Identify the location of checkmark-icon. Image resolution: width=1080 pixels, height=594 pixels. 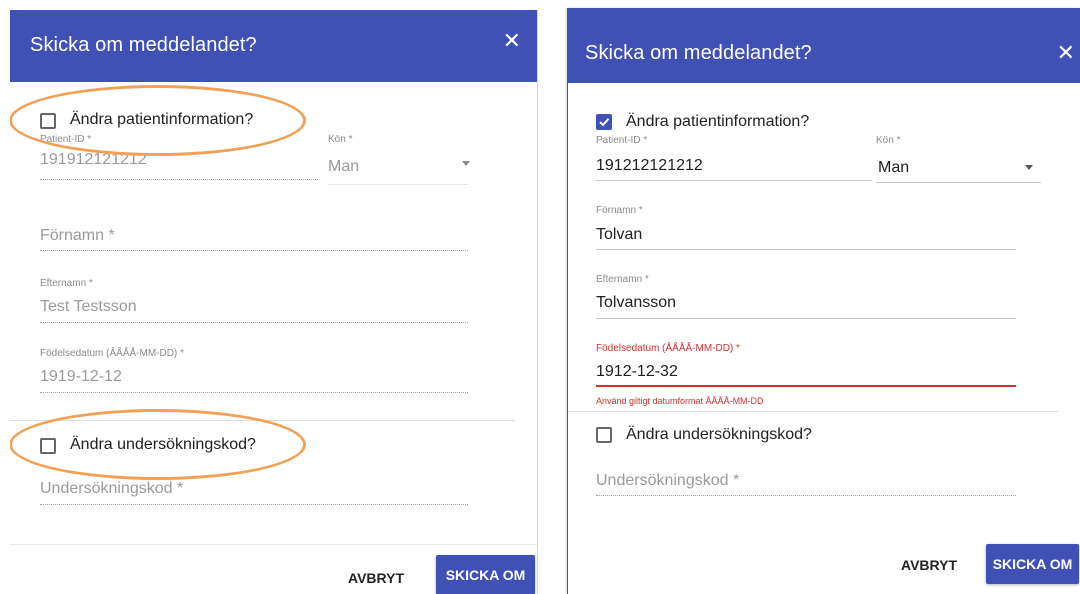
(604, 122).